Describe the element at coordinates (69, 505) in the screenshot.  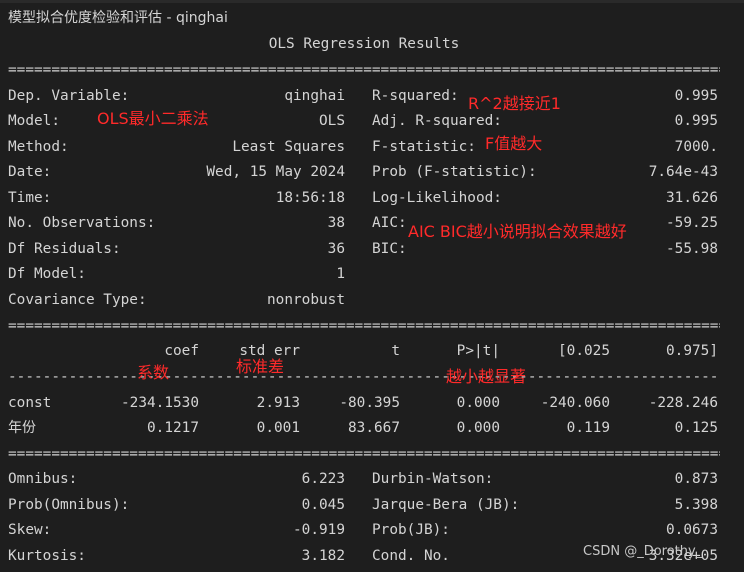
I see `diagnostic-label: Prob(Omnibus):` at that location.